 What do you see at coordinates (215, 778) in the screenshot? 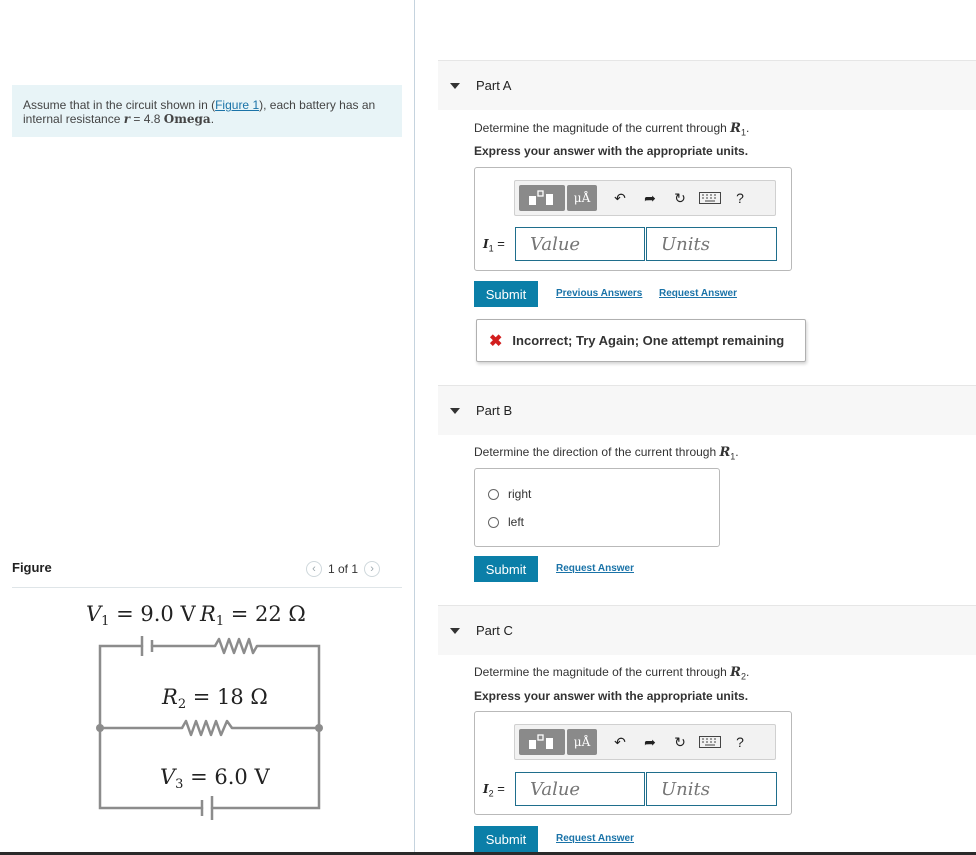
I see `v3-label: V3 = 6.0 V` at bounding box center [215, 778].